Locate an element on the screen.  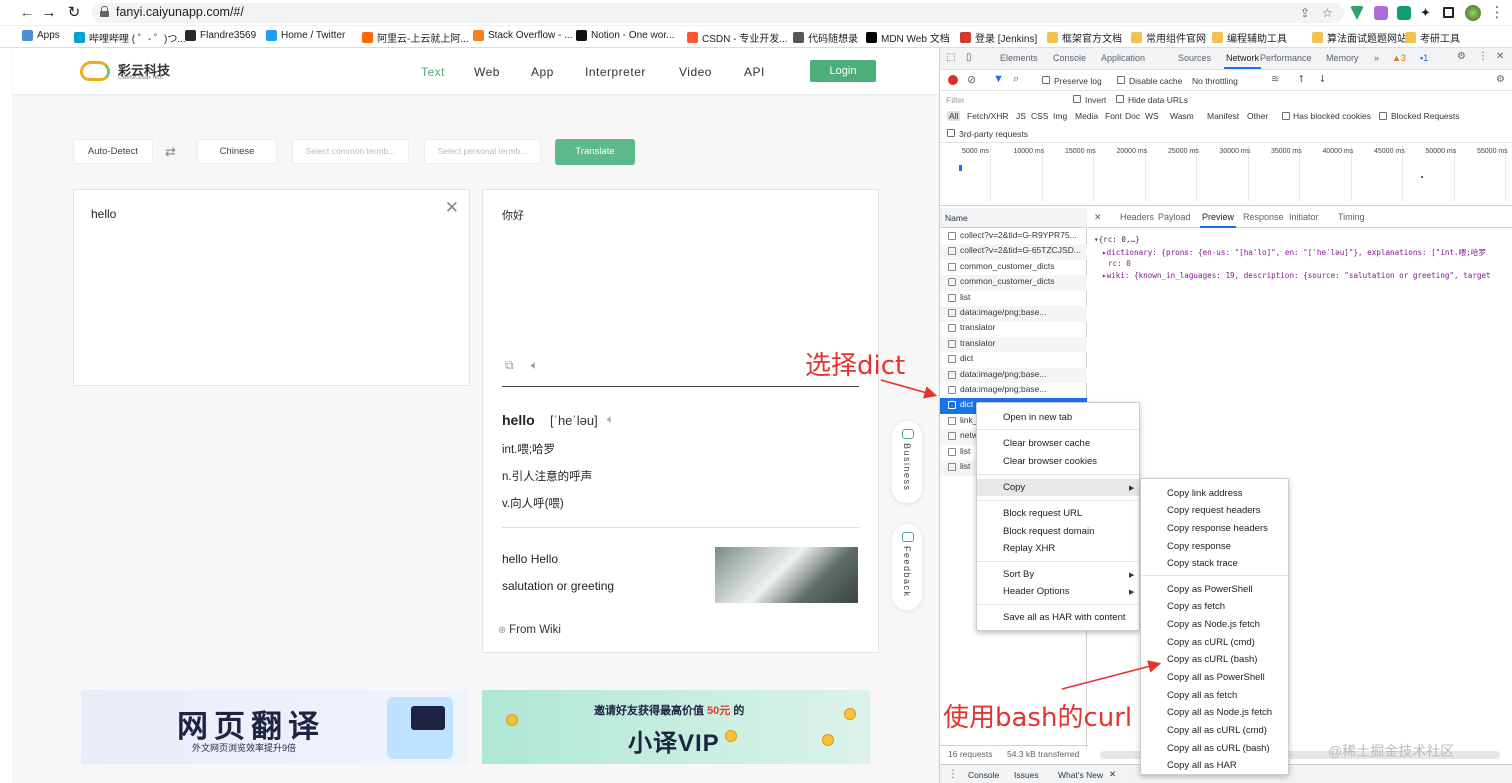
bookmark-item: MDN Web 文档 is located at coordinates (908, 37).